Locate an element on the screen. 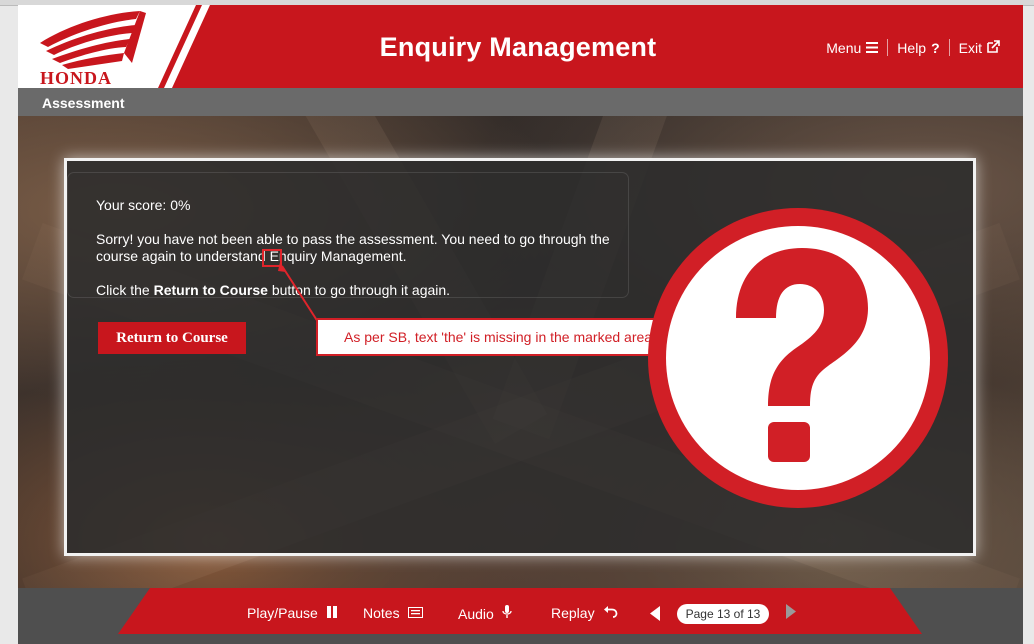 The image size is (1034, 644). replay-icon is located at coordinates (610, 613).